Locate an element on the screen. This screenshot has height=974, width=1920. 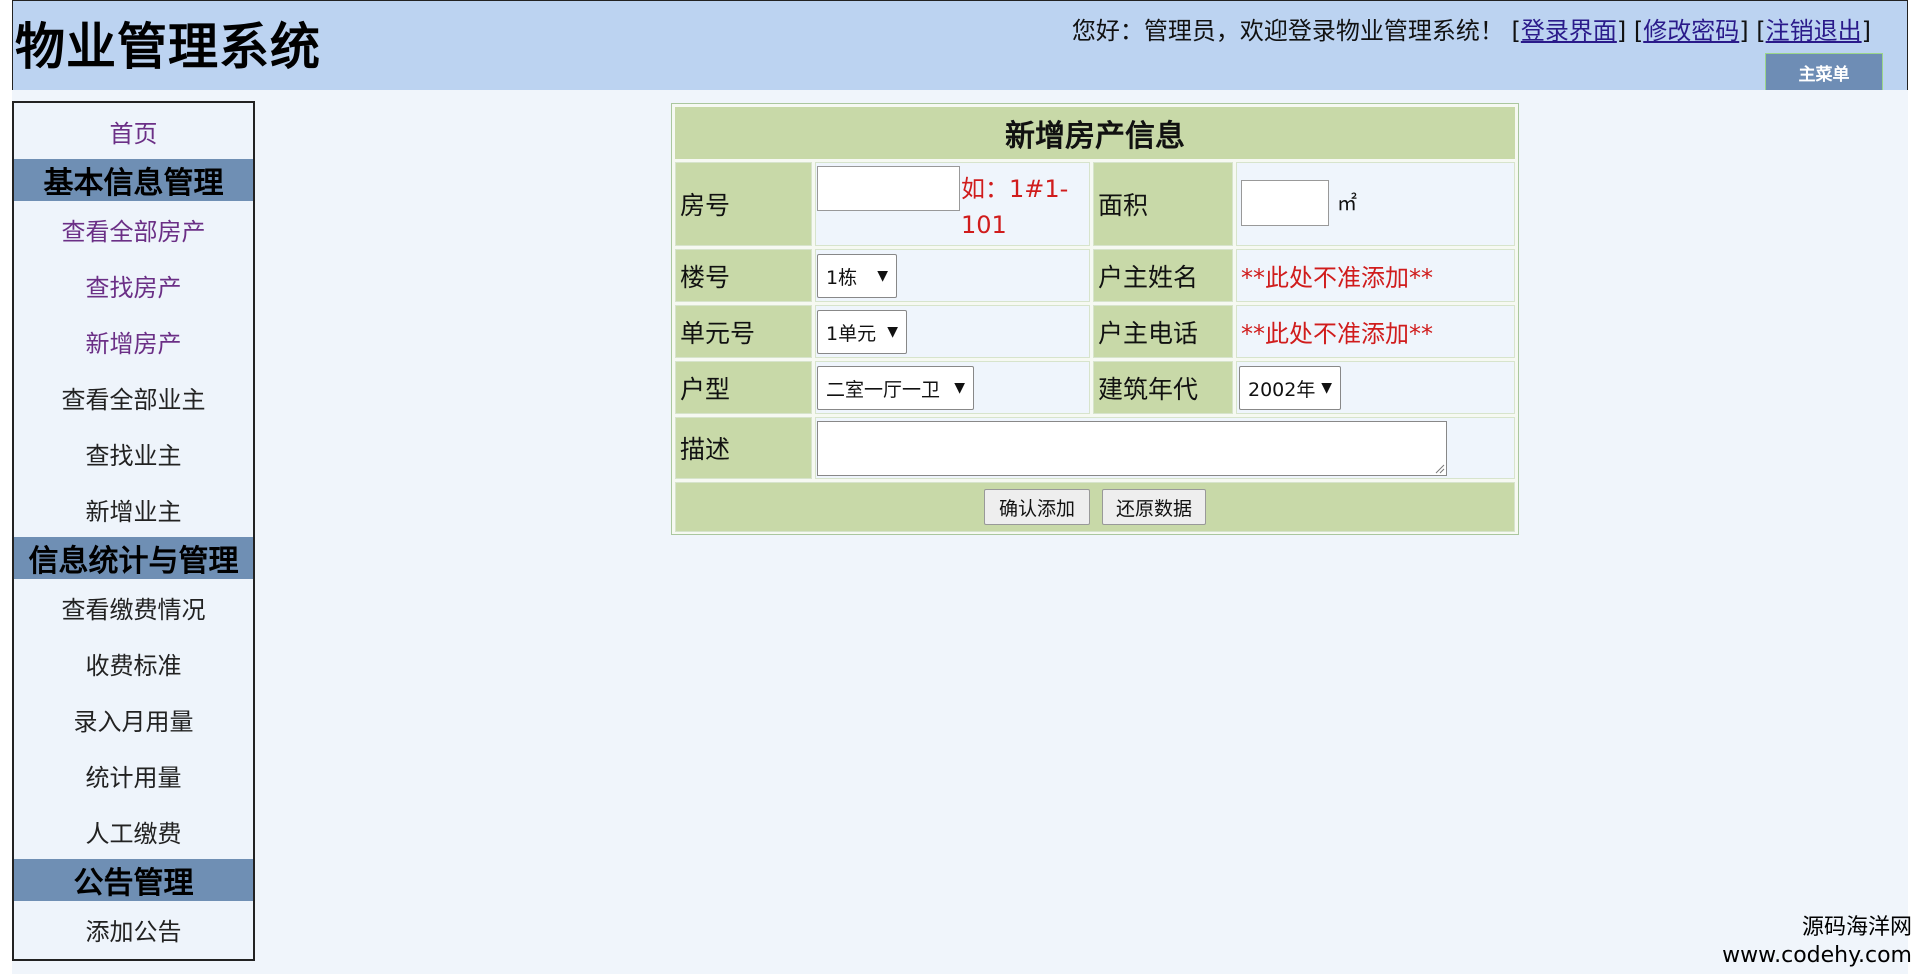
unit-no-cell: 1单元 ▼ is located at coordinates (952, 331).